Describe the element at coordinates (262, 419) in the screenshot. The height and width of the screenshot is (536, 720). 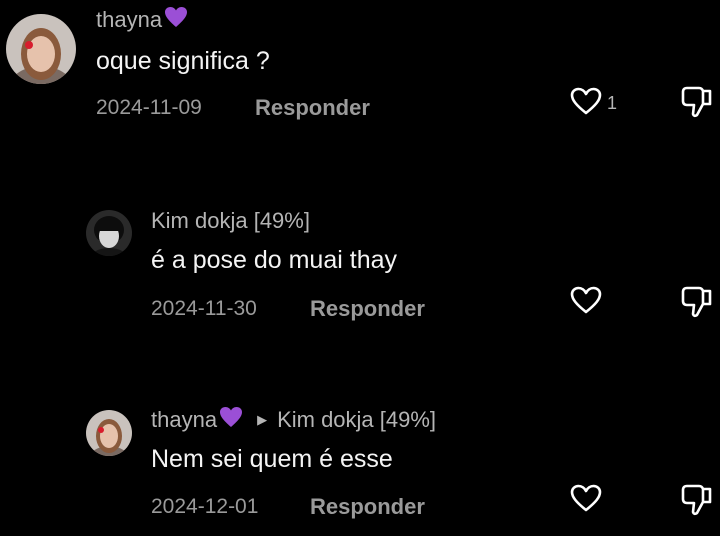
I see `caret-right-icon: ▶` at that location.